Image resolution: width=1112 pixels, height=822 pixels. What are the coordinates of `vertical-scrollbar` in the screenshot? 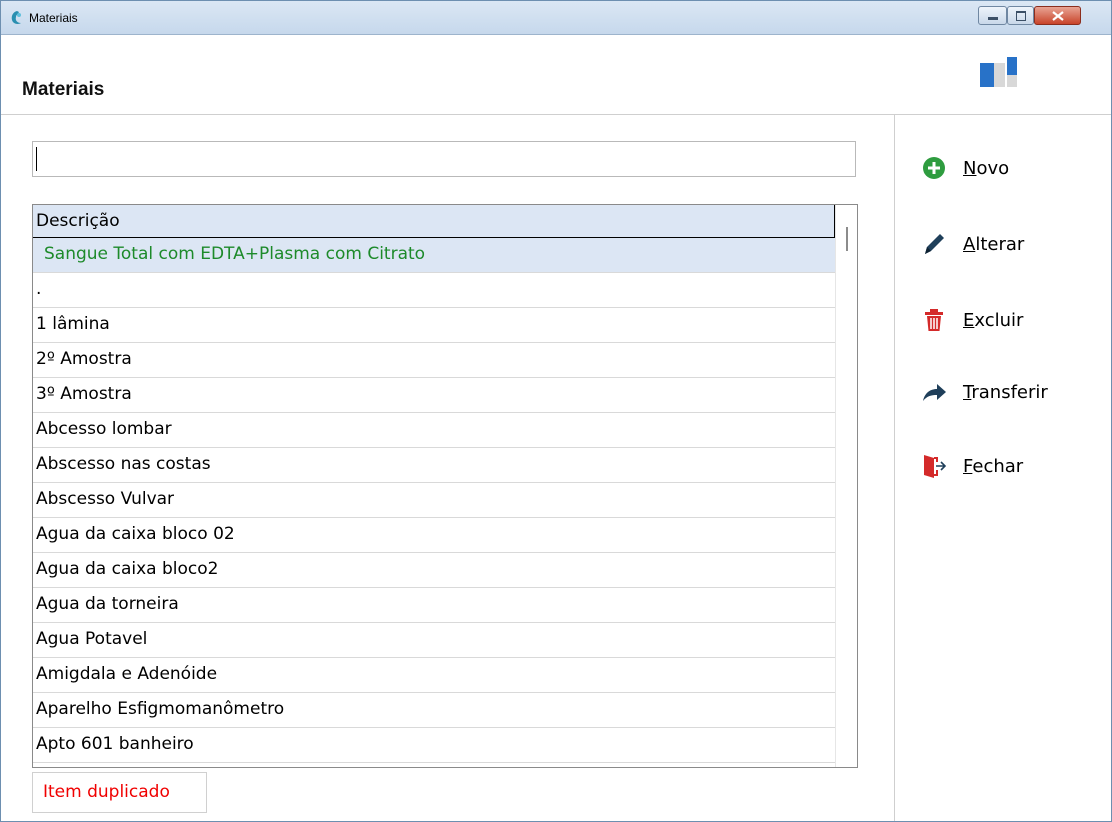 It's located at (846, 486).